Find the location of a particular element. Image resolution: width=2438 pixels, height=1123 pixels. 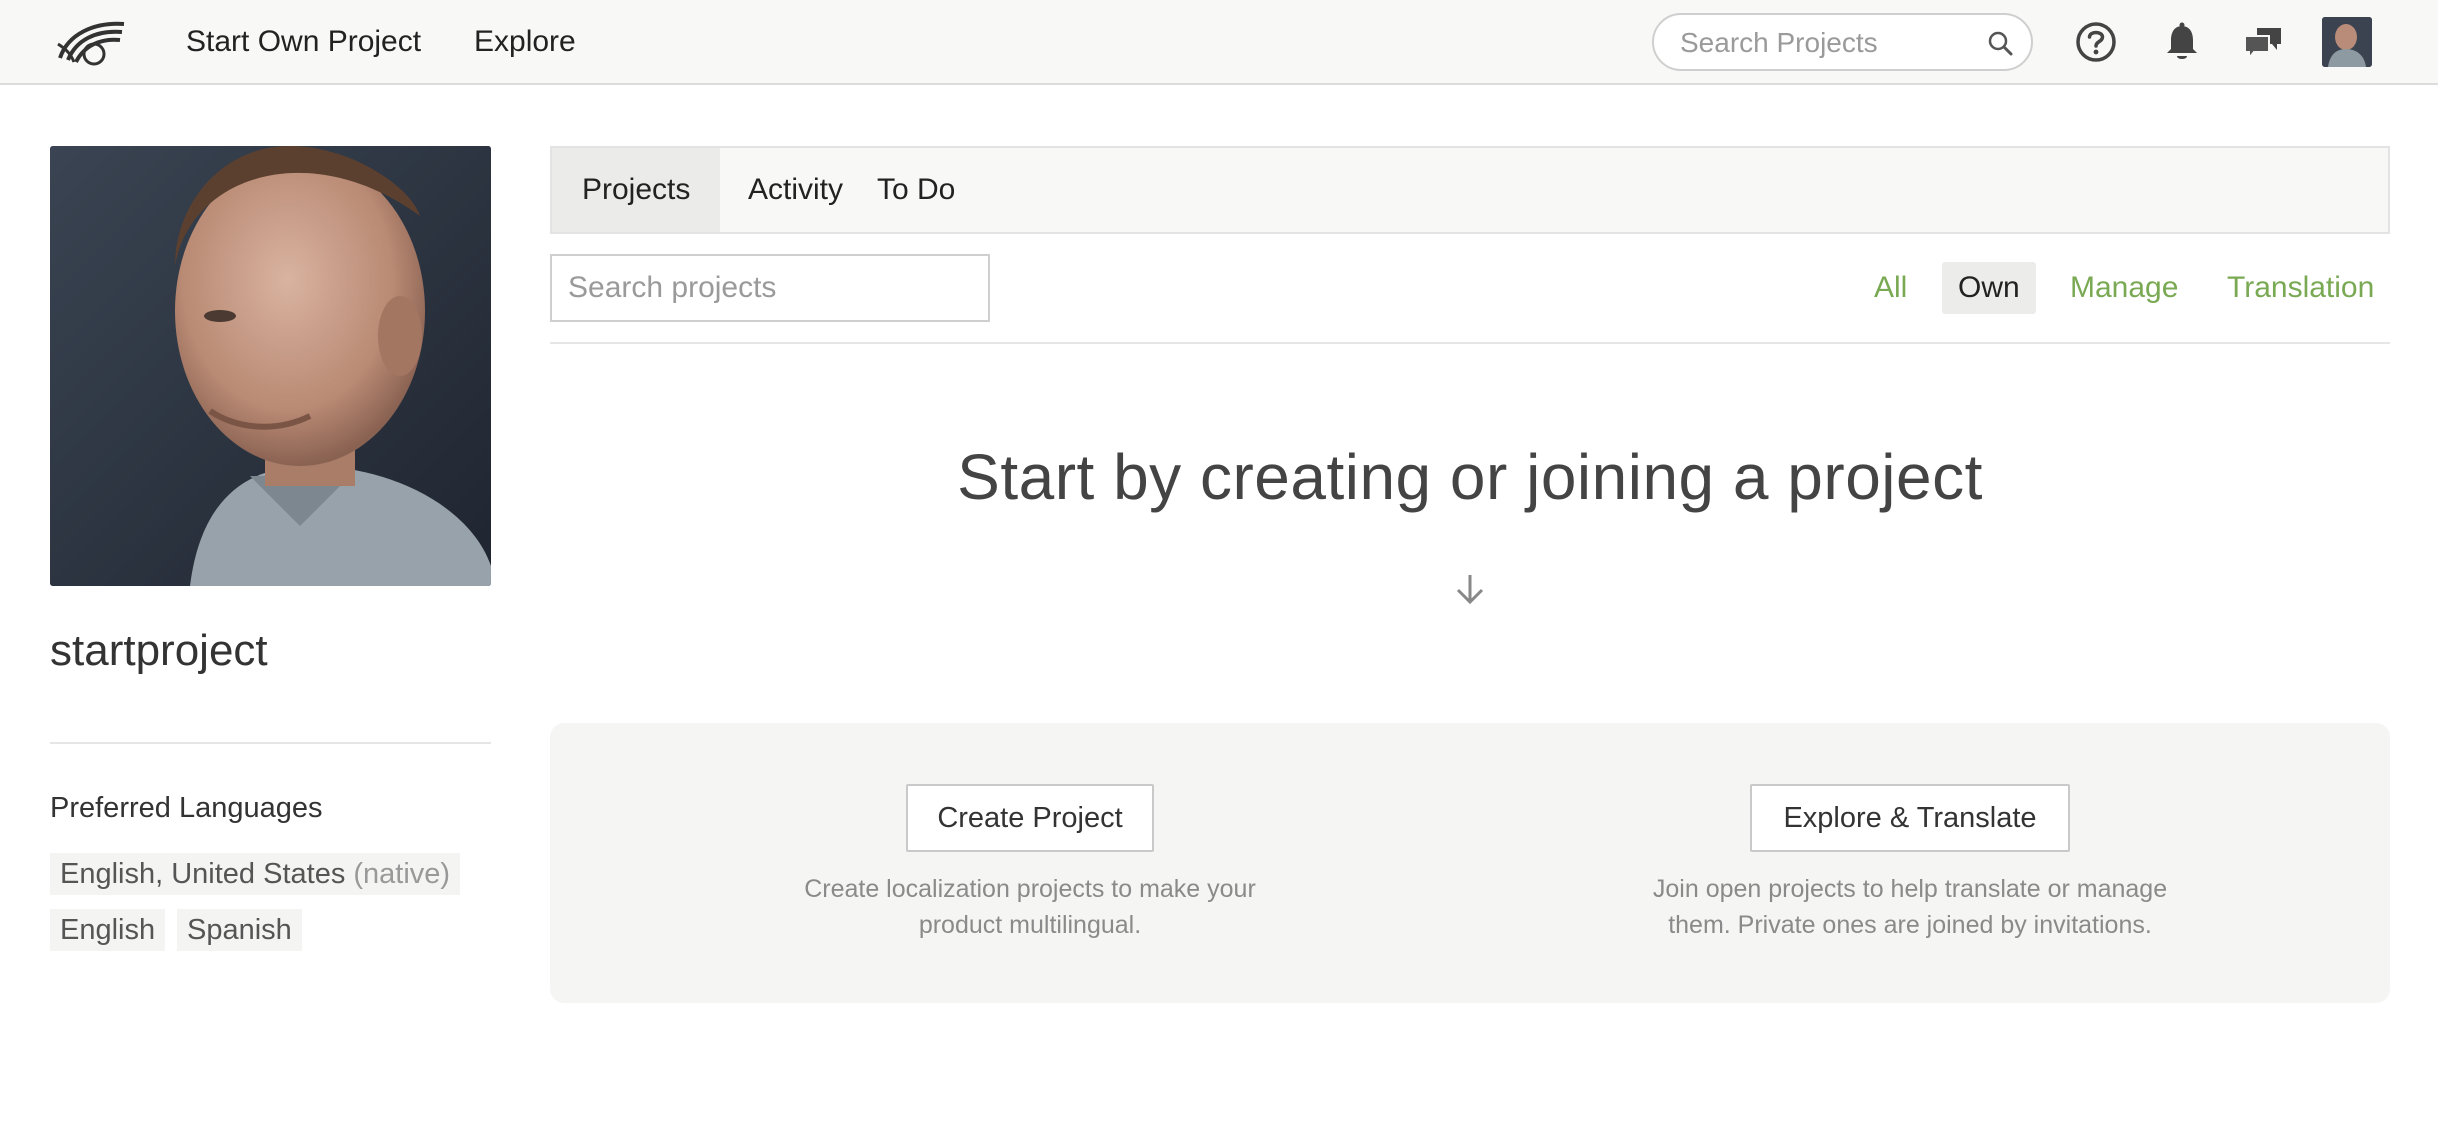

language-name: Spanish is located at coordinates (239, 930).